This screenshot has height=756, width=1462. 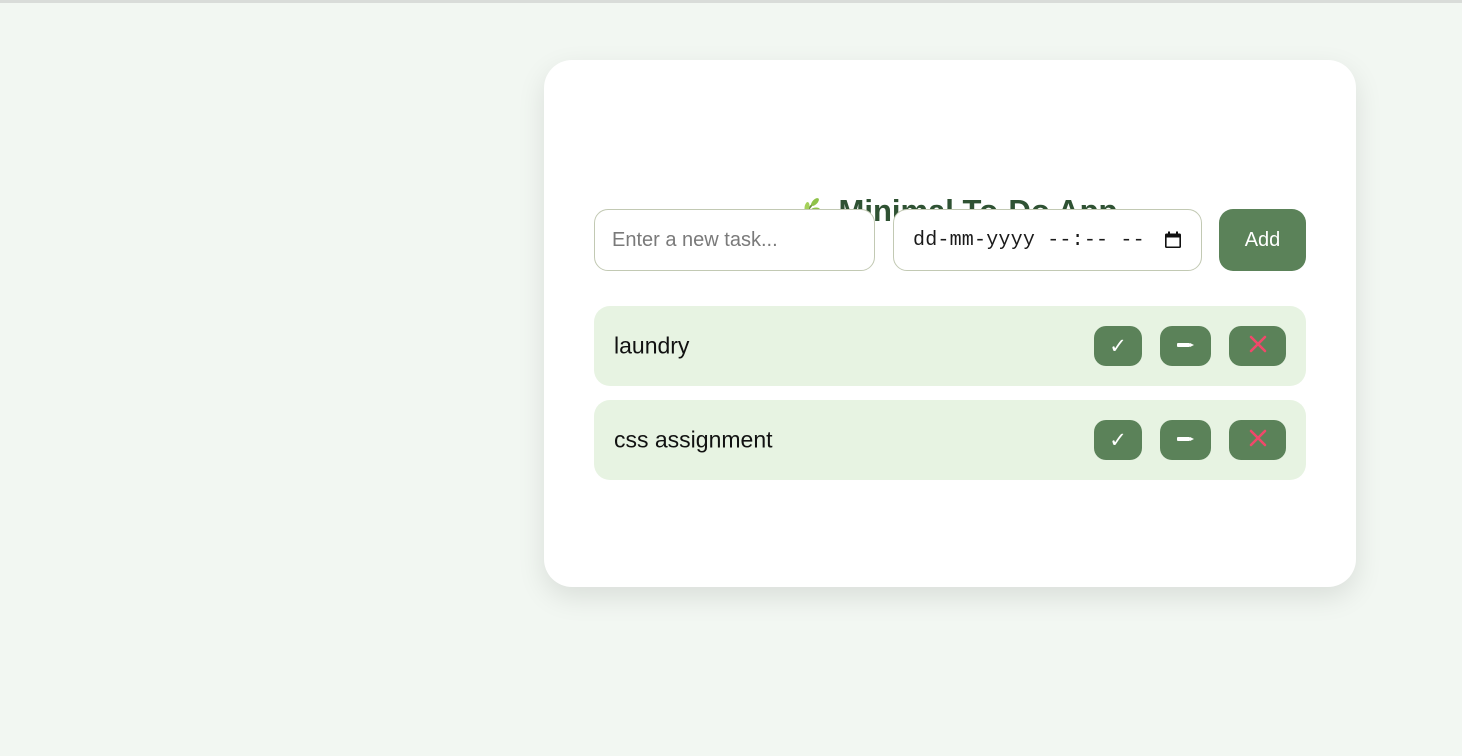 I want to click on task-row: css assignment ✓, so click(x=950, y=440).